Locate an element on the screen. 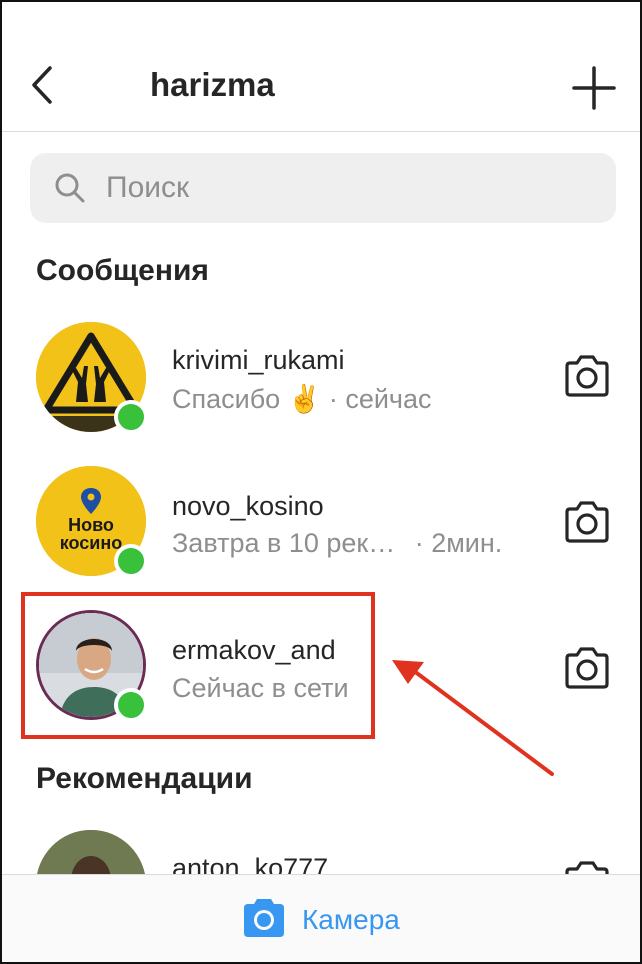 The height and width of the screenshot is (964, 642). header: harizma is located at coordinates (321, 67).